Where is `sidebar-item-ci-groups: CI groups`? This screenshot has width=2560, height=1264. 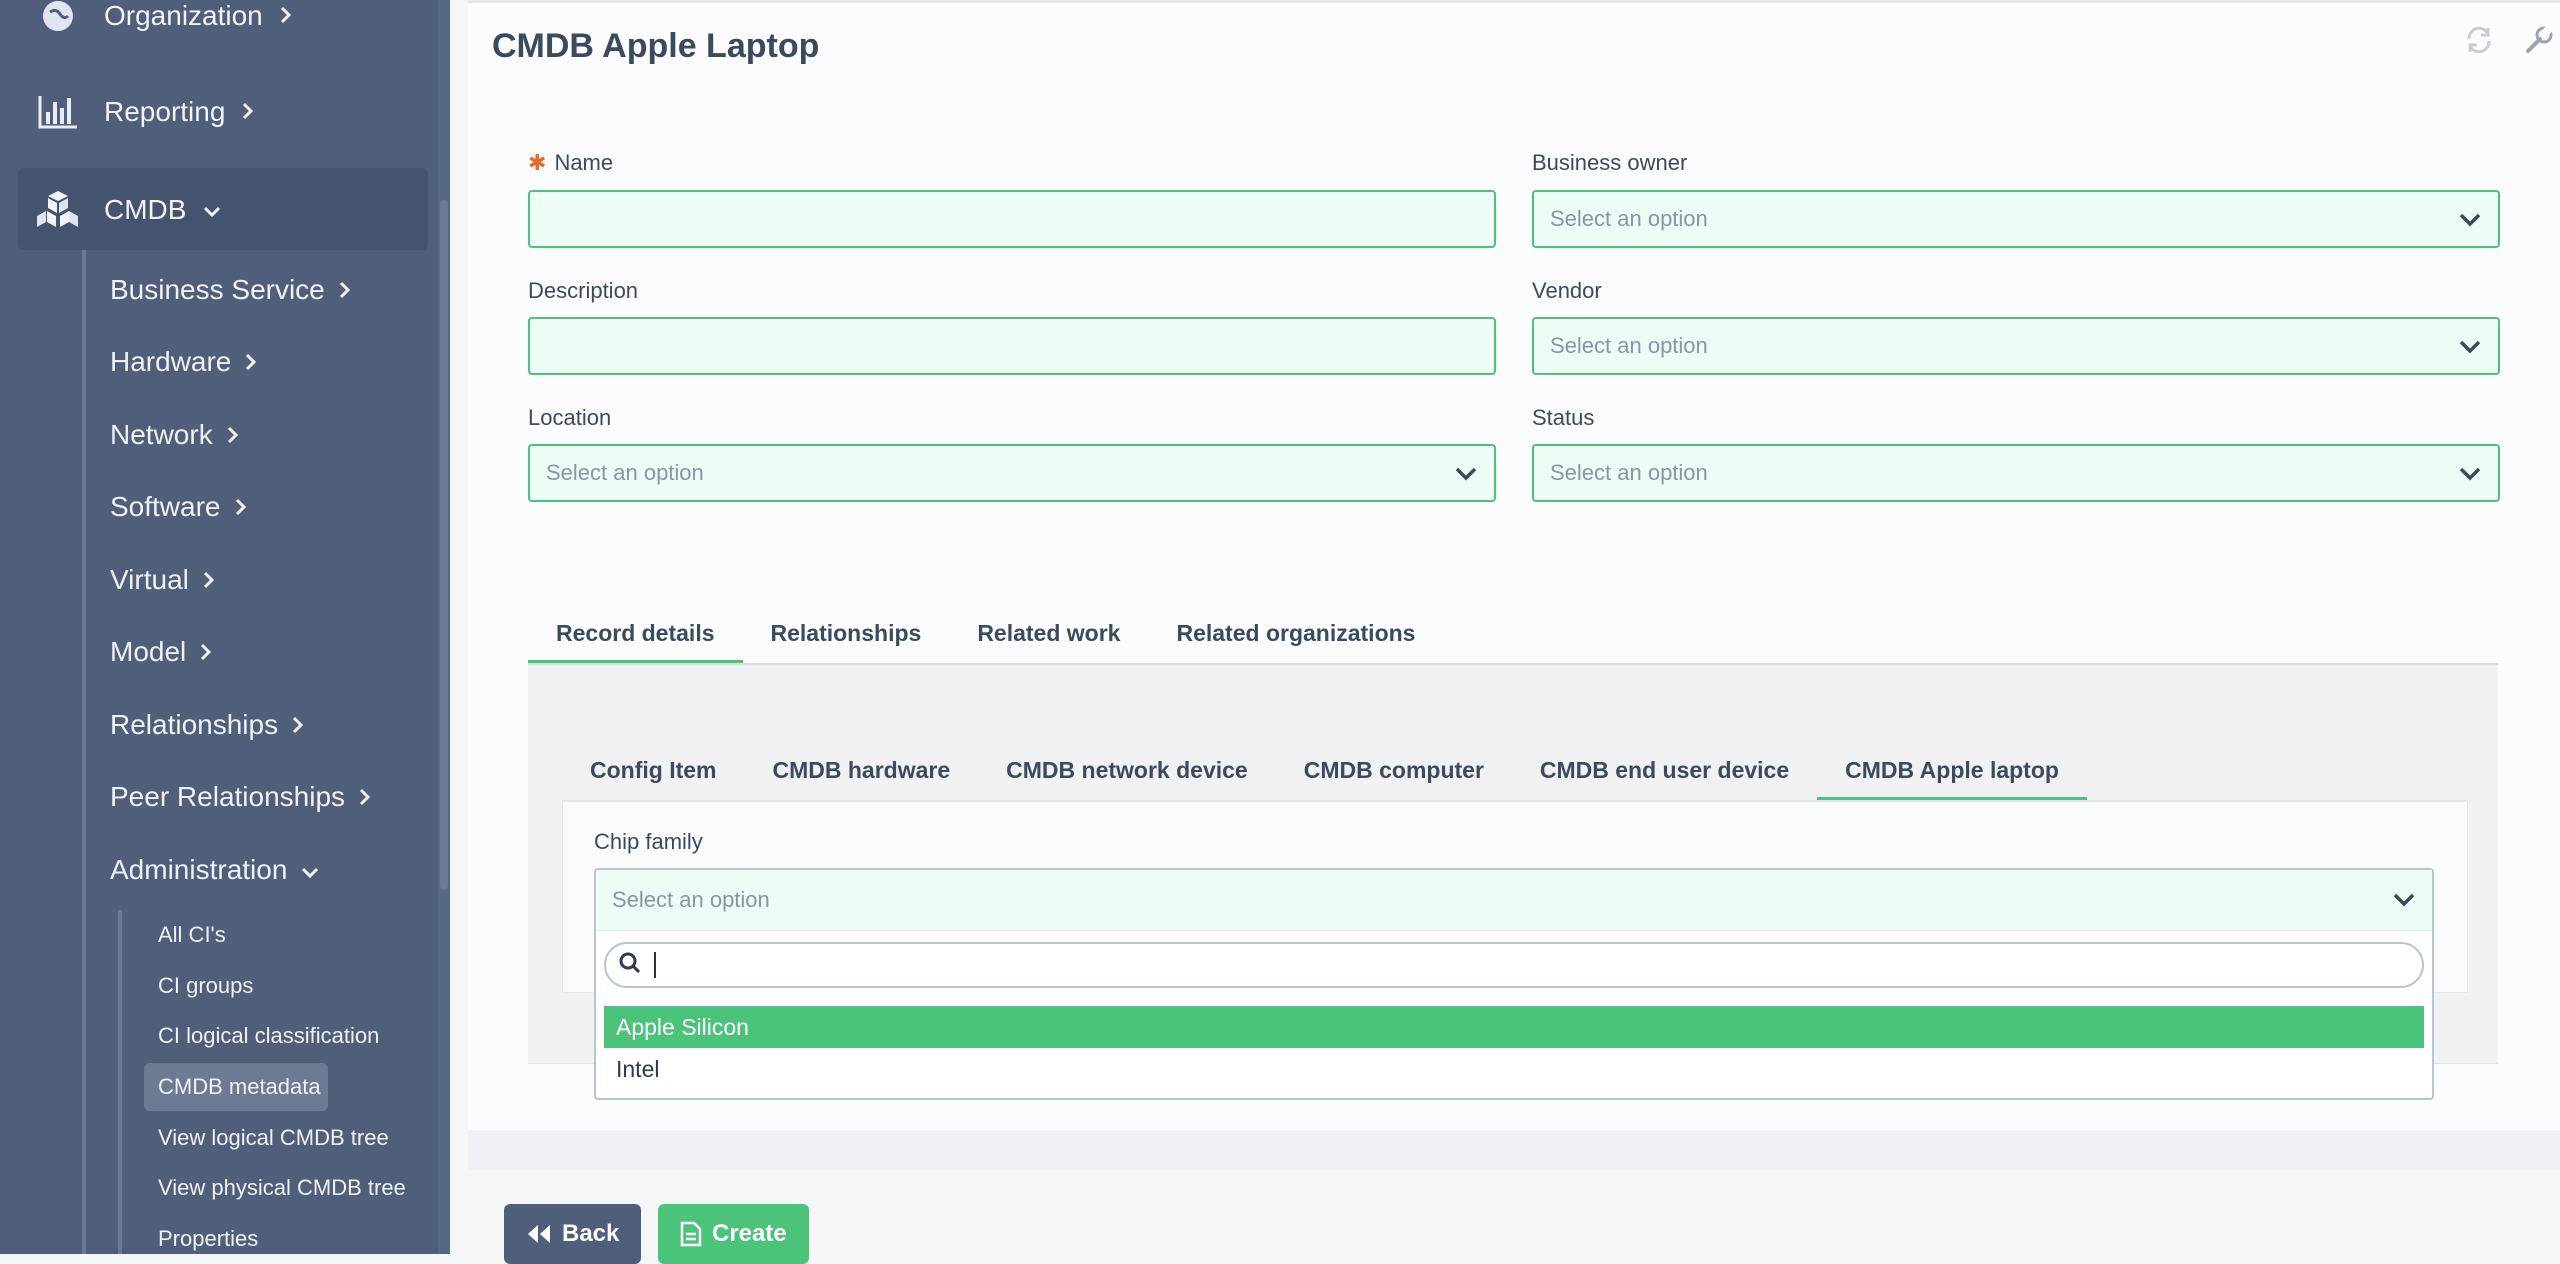 sidebar-item-ci-groups: CI groups is located at coordinates (205, 986).